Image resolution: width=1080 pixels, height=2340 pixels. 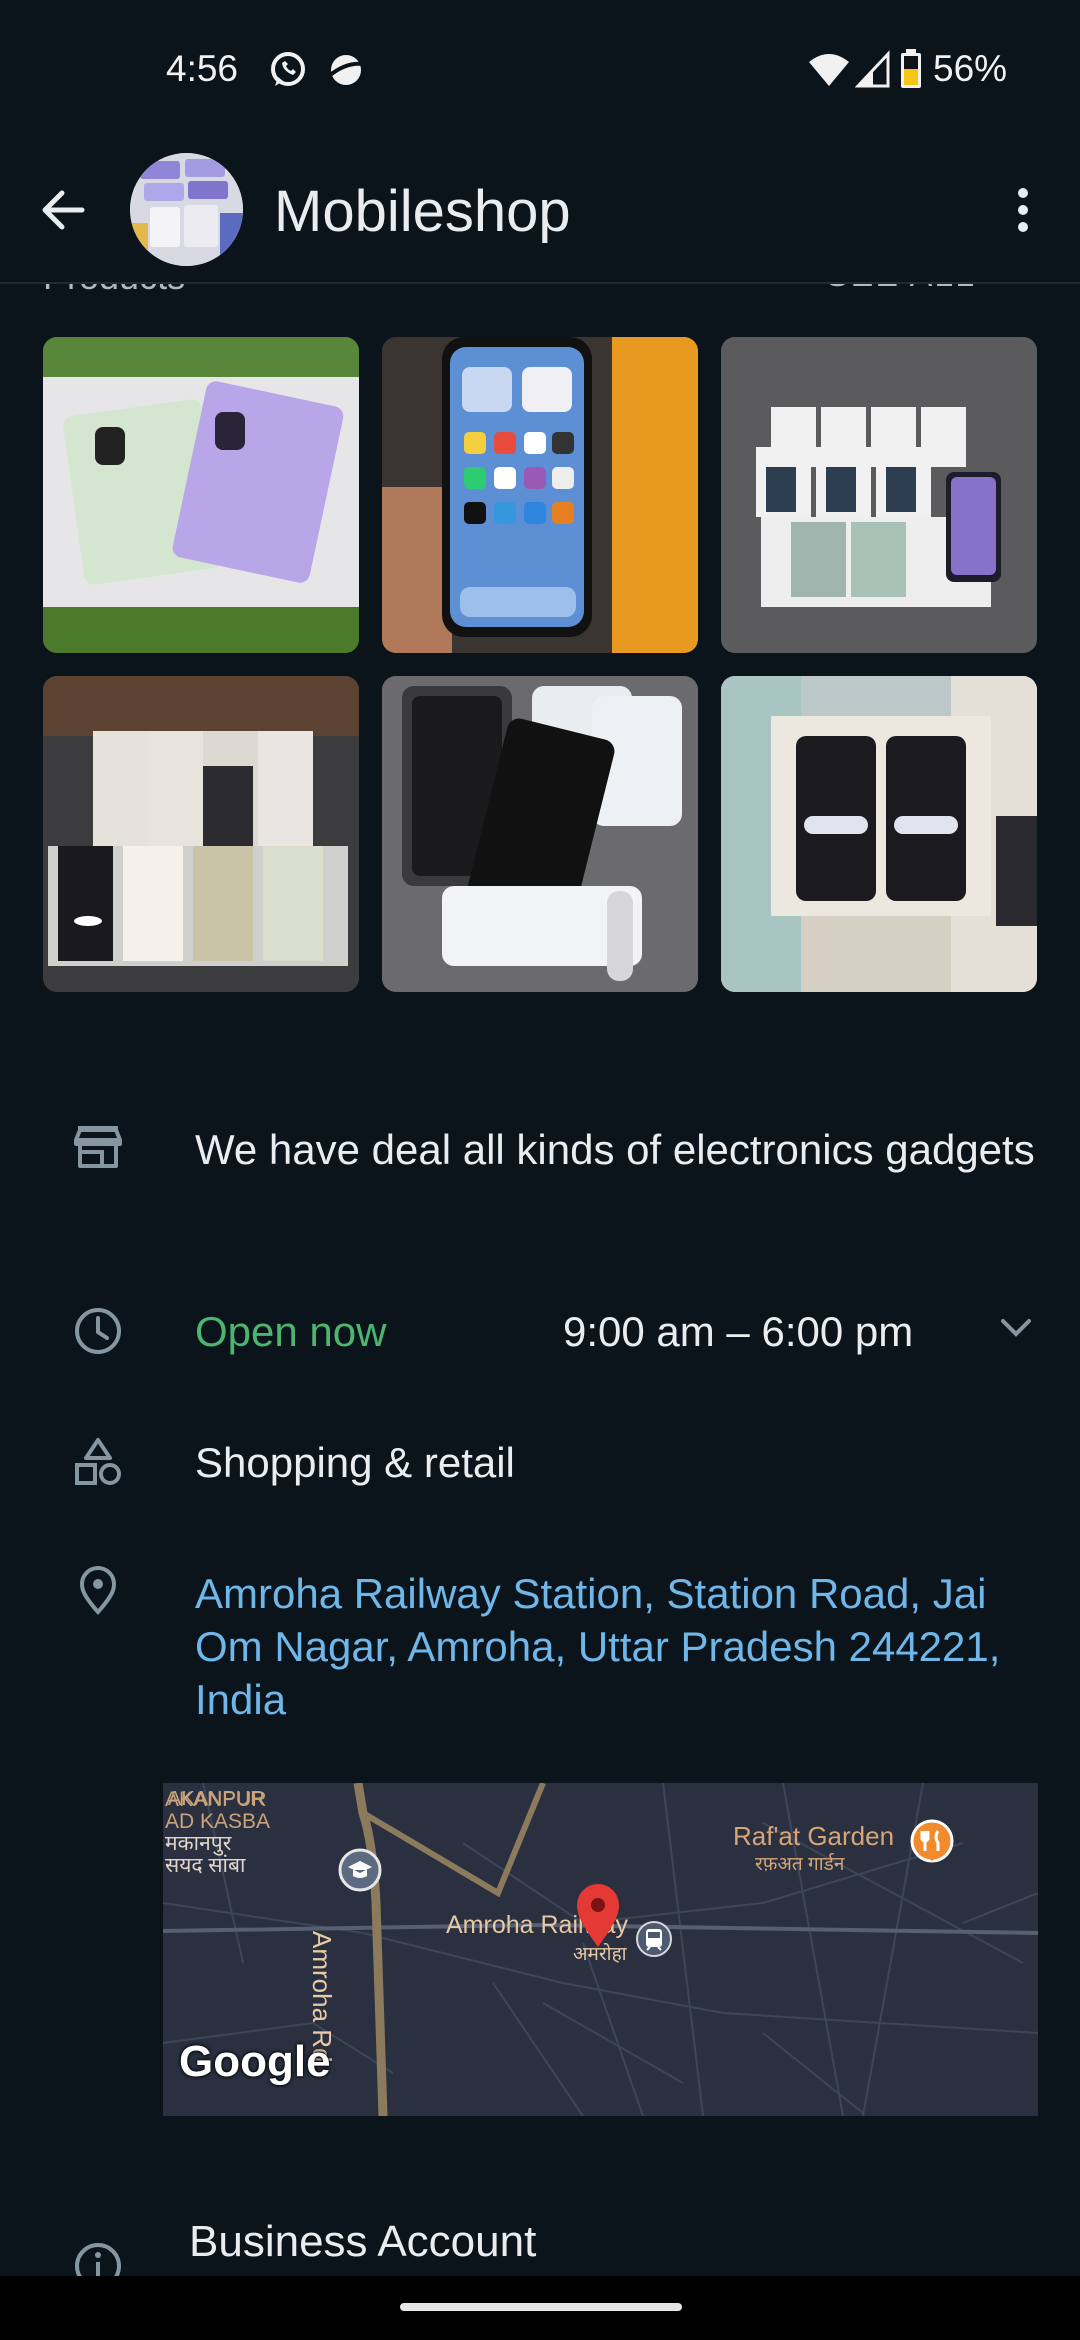 What do you see at coordinates (422, 211) in the screenshot?
I see `chat-title: Mobileshop` at bounding box center [422, 211].